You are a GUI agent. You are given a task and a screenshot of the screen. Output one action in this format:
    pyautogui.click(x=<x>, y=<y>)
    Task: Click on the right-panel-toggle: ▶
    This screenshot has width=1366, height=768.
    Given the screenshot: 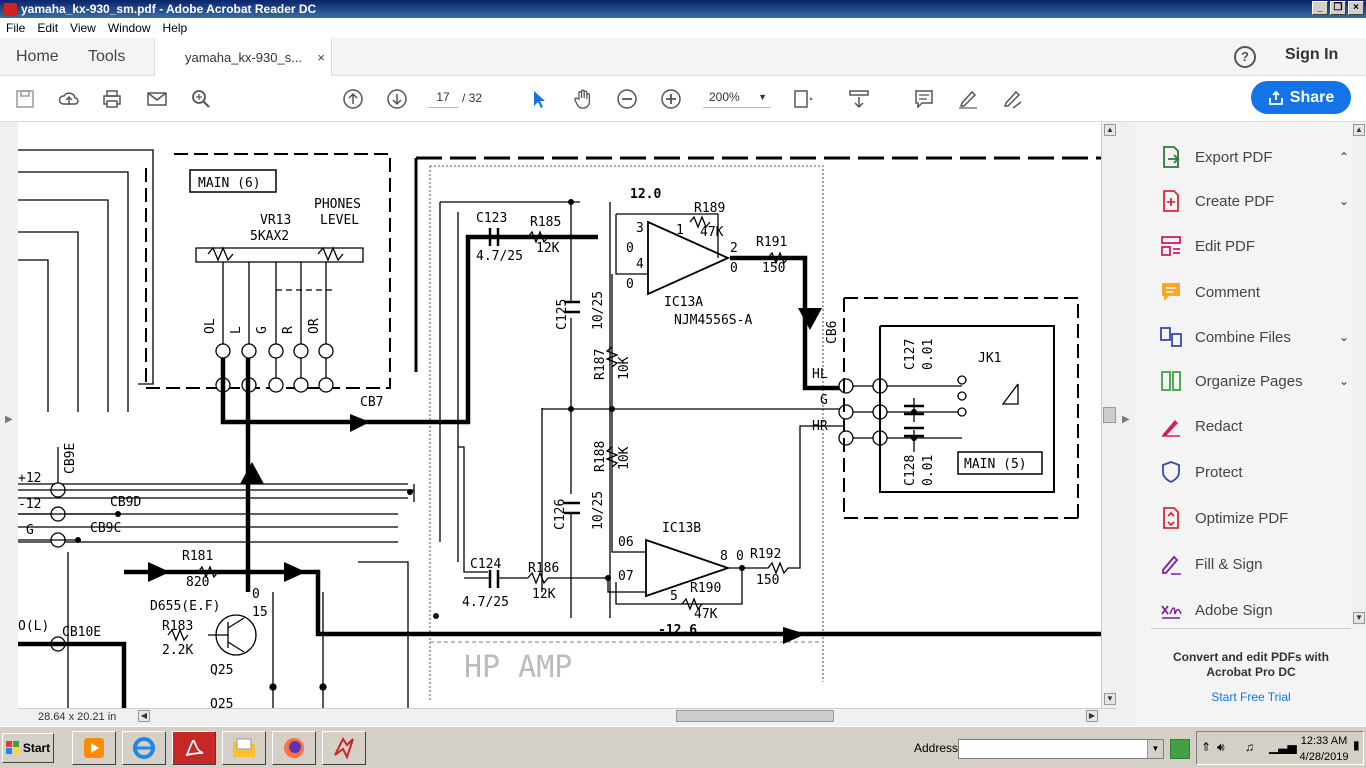 What is the action you would take?
    pyautogui.click(x=1126, y=424)
    